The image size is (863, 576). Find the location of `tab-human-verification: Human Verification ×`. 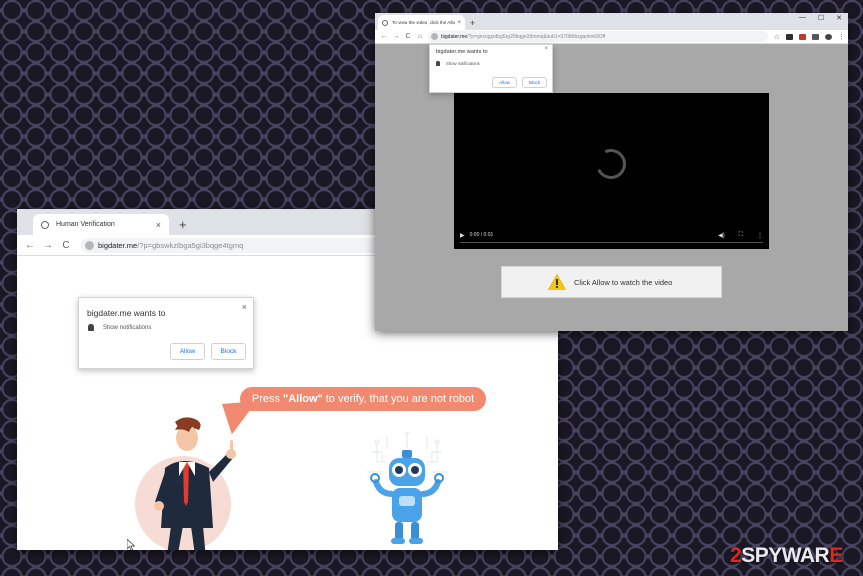

tab-human-verification: Human Verification × is located at coordinates (101, 224).